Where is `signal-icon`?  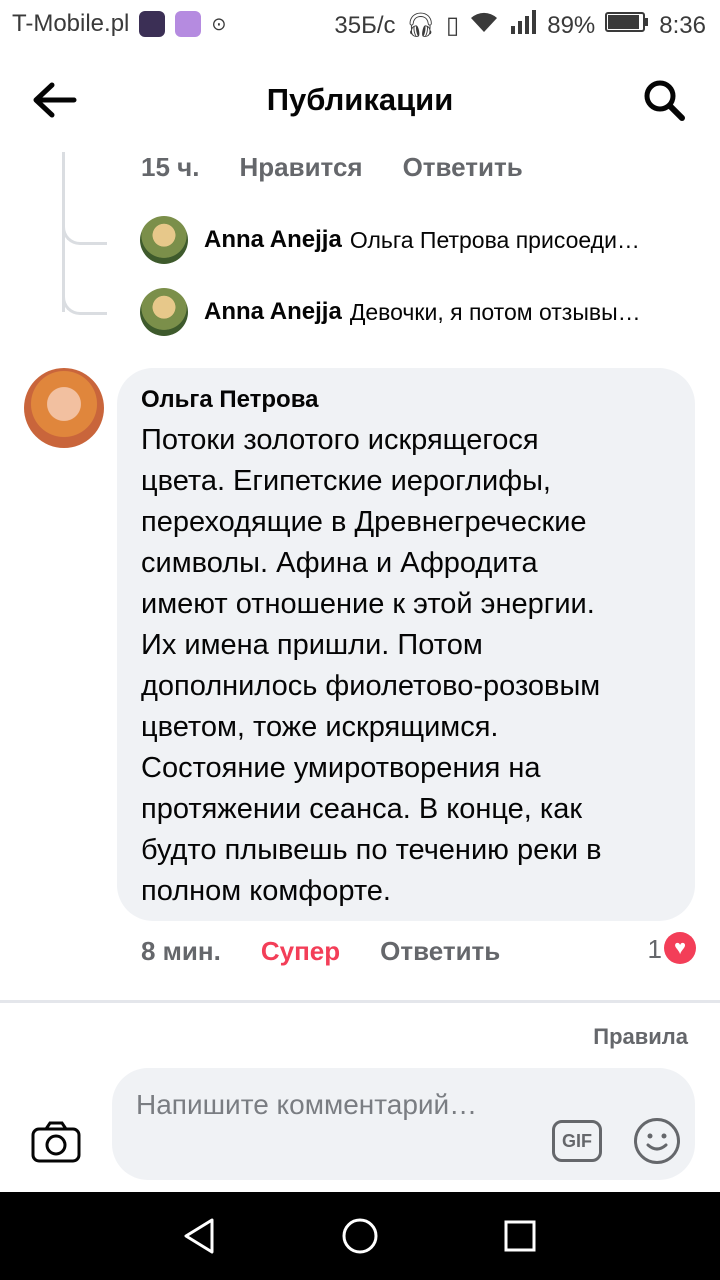 signal-icon is located at coordinates (523, 25).